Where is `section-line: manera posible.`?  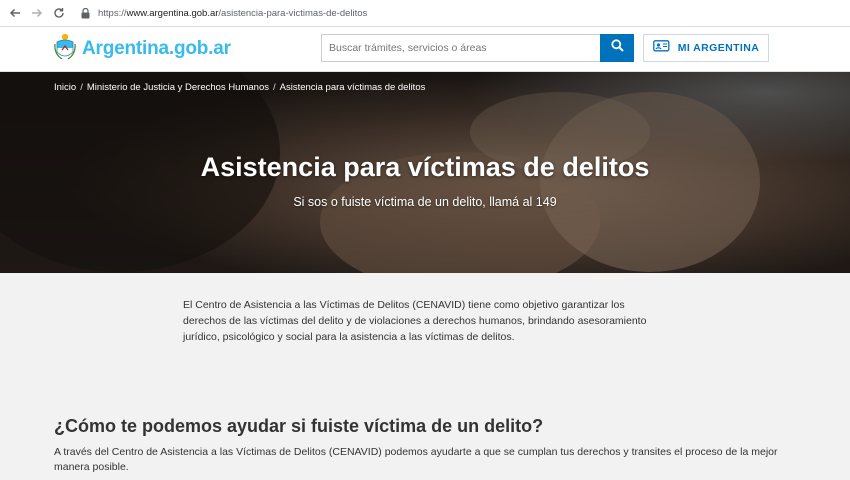
section-line: manera posible. is located at coordinates (91, 467).